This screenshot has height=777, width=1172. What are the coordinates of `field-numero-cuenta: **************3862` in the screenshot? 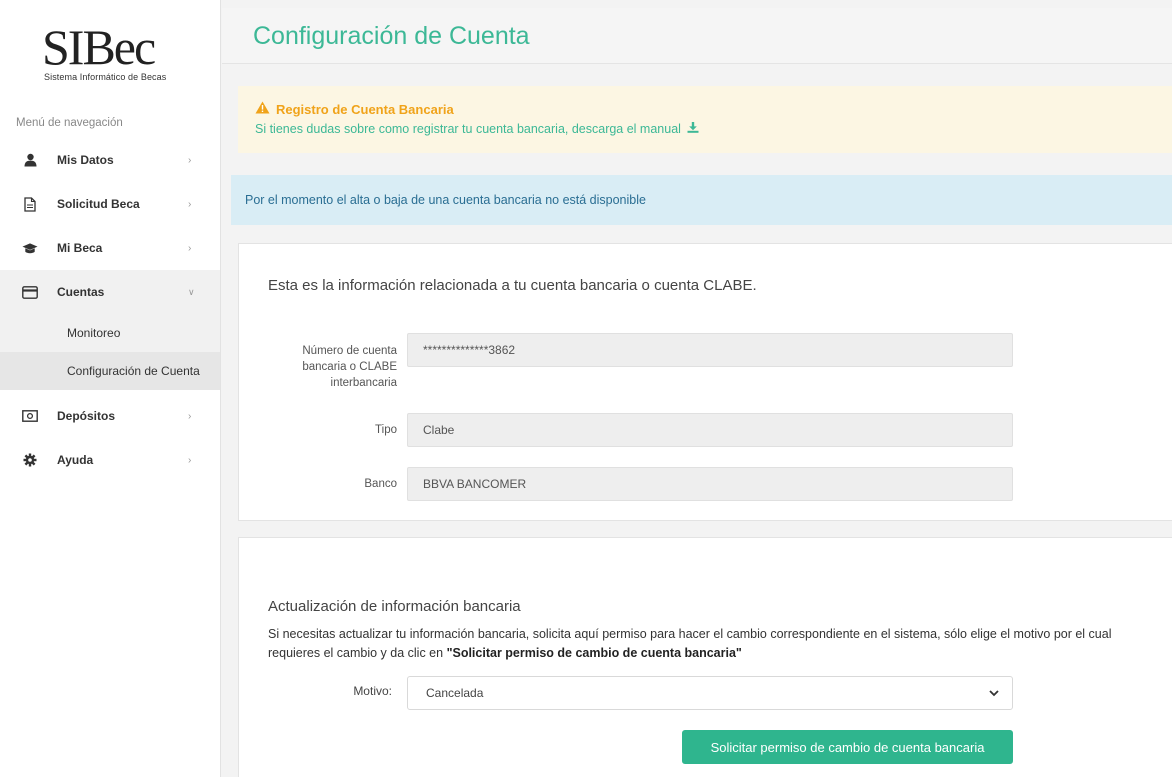 It's located at (710, 350).